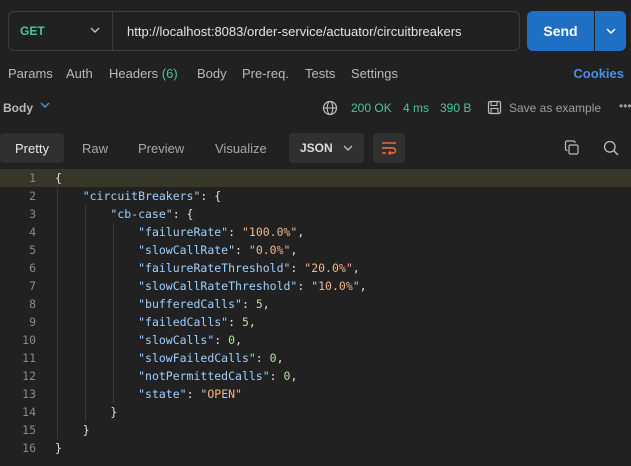  What do you see at coordinates (95, 148) in the screenshot?
I see `tab-raw: Raw` at bounding box center [95, 148].